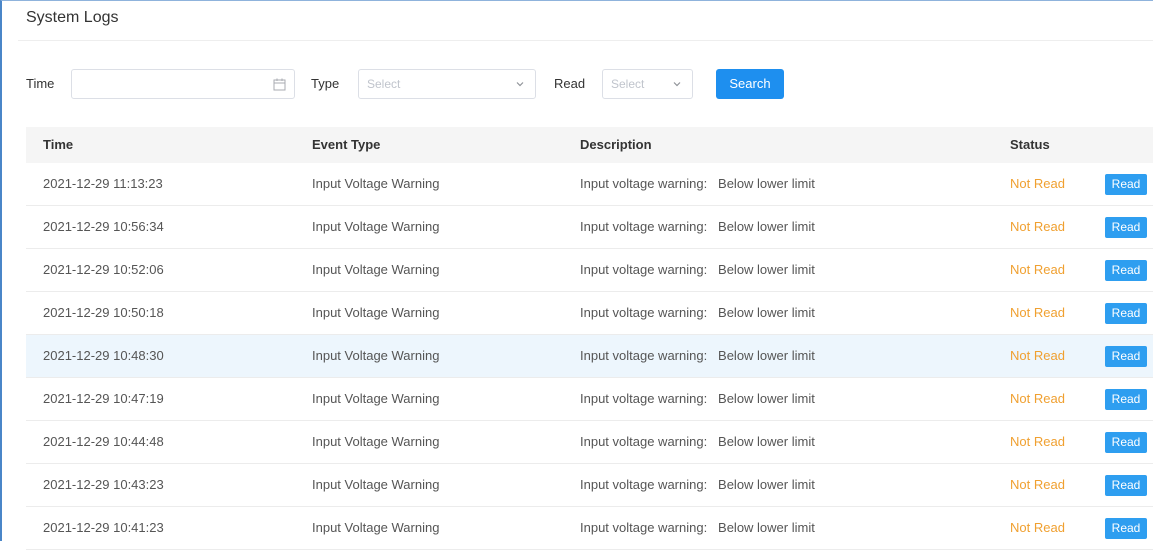  Describe the element at coordinates (647, 84) in the screenshot. I see `read-filter-select: Select` at that location.